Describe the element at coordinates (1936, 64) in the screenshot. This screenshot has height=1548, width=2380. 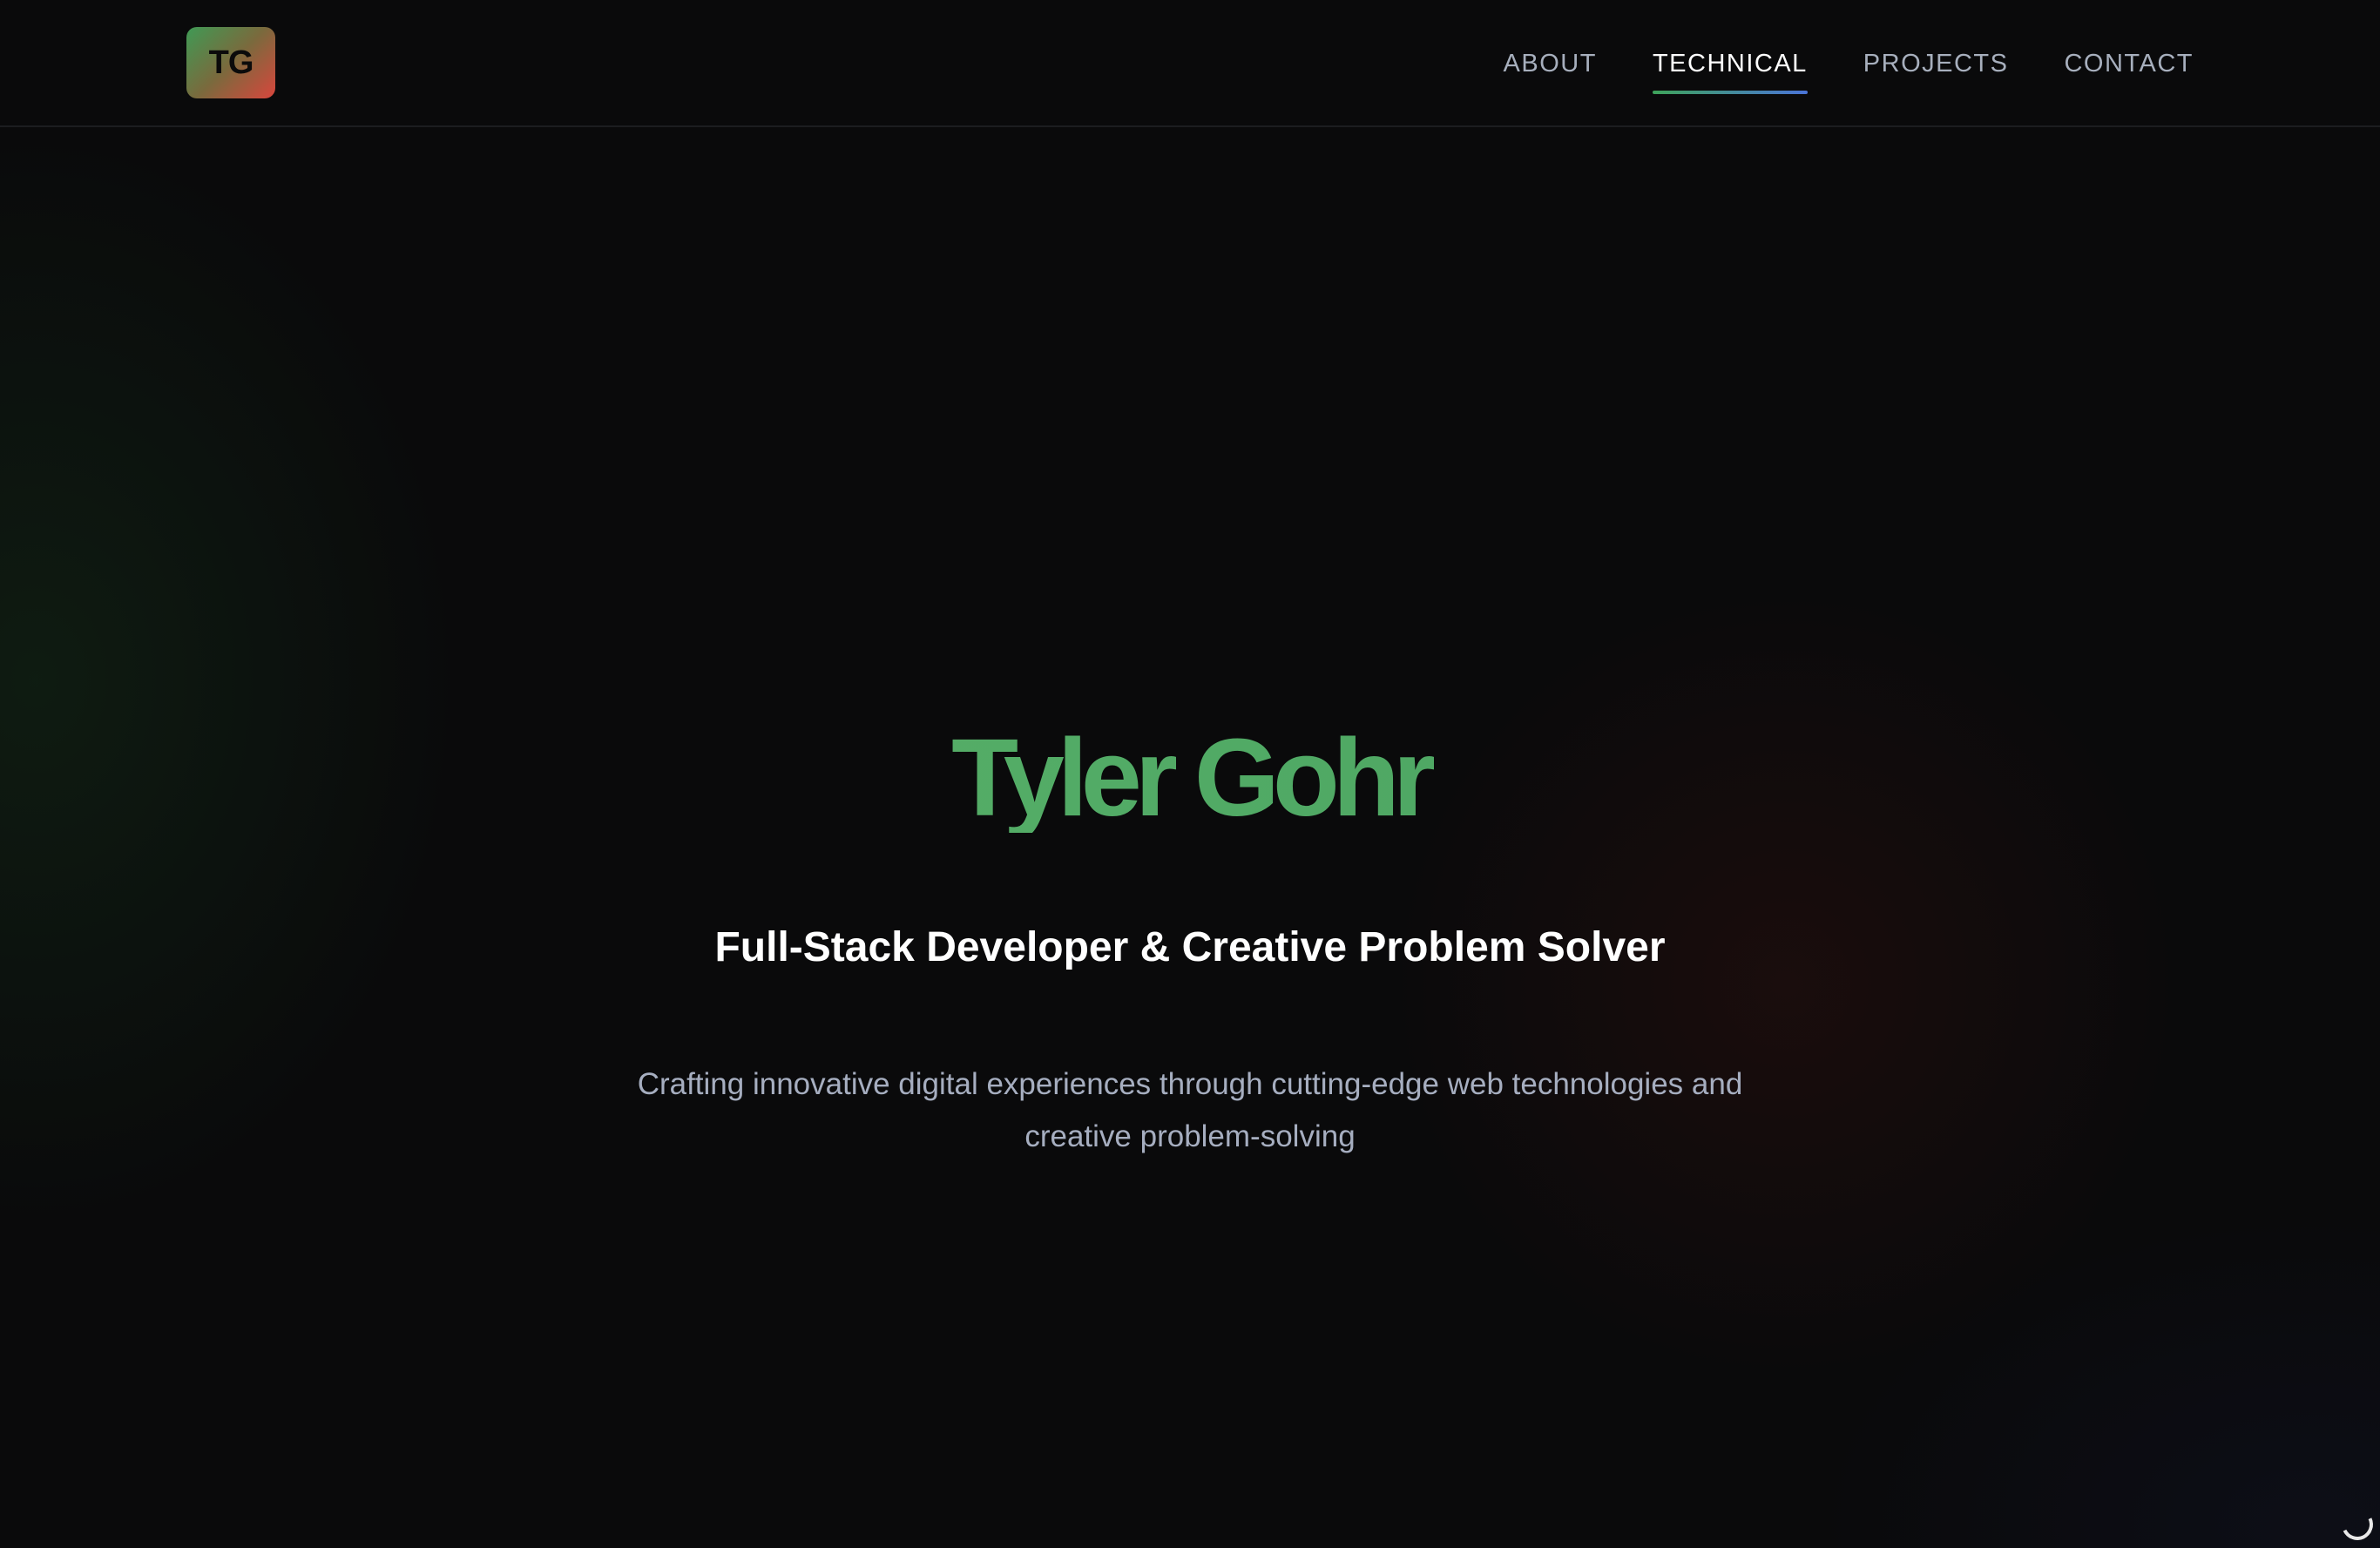
I see `nav-projects: PROJECTS` at that location.